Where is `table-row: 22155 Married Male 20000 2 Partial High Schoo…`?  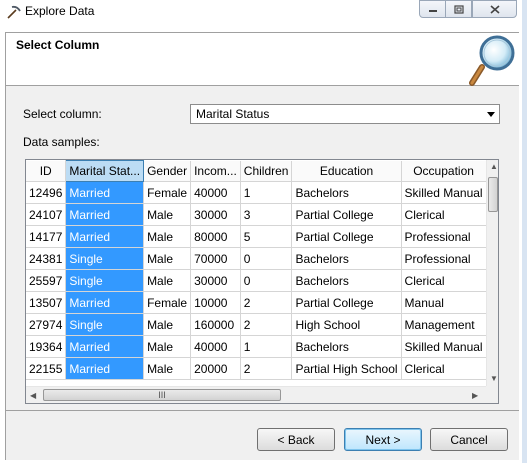
table-row: 22155 Married Male 20000 2 Partial High Schoo… is located at coordinates (256, 368).